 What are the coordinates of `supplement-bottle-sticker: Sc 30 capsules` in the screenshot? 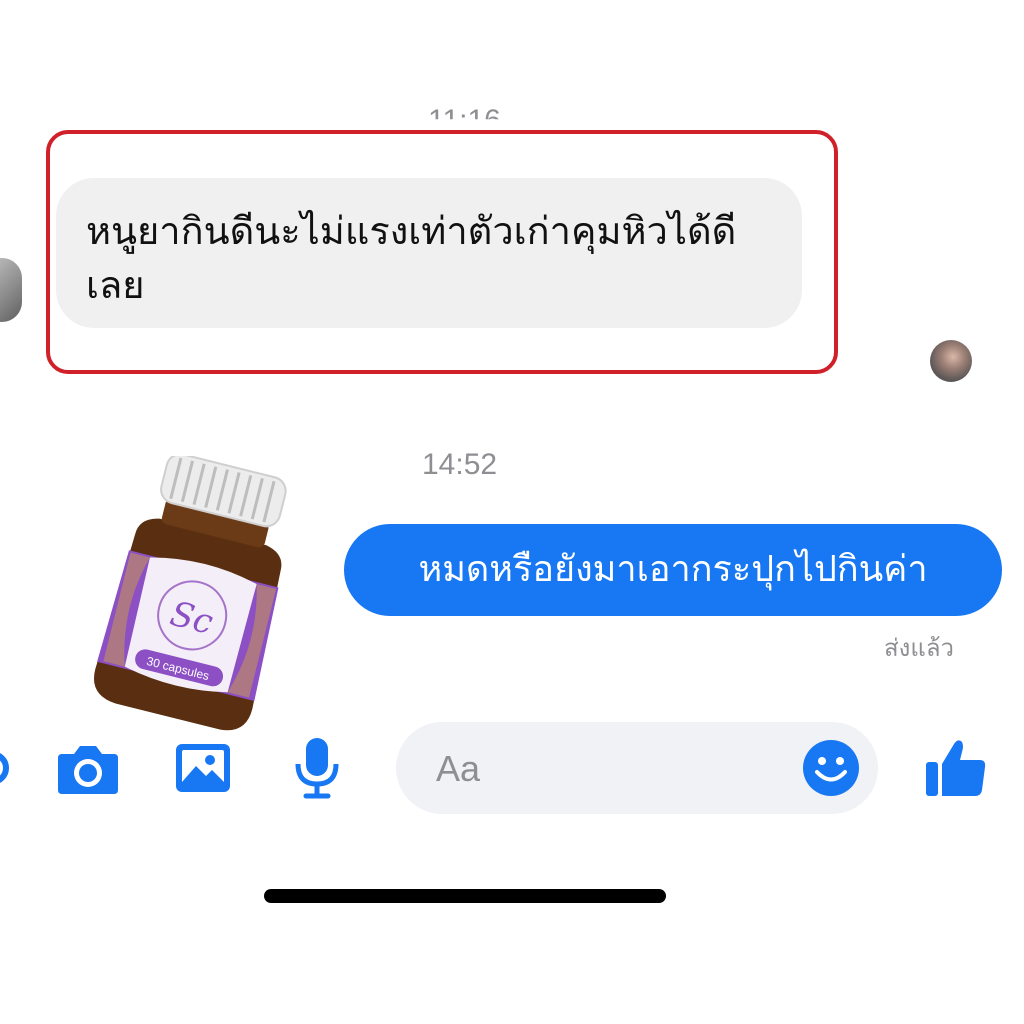 It's located at (197, 596).